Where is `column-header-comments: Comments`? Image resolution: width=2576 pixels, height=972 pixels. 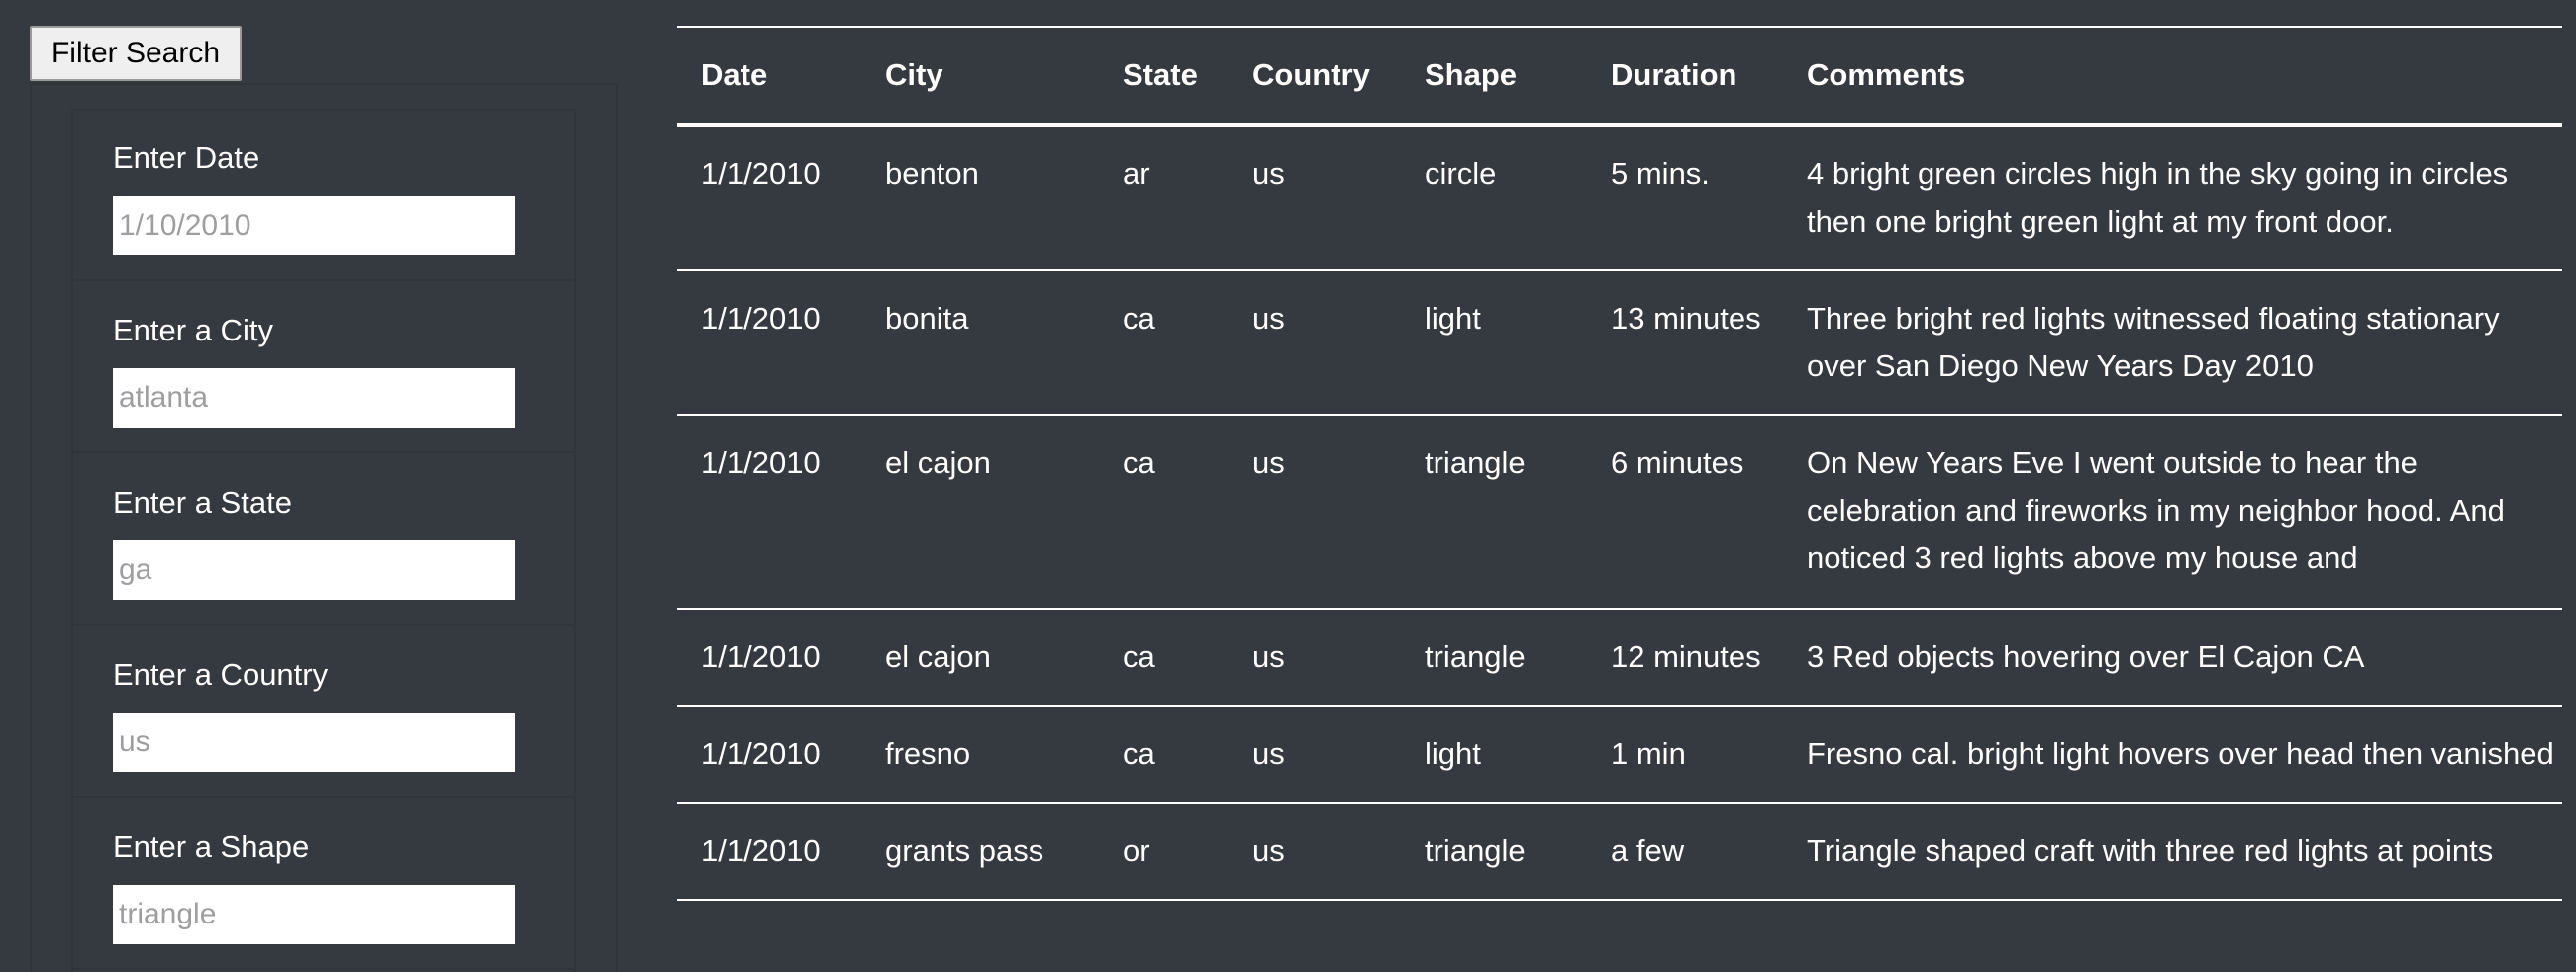
column-header-comments: Comments is located at coordinates (2173, 76).